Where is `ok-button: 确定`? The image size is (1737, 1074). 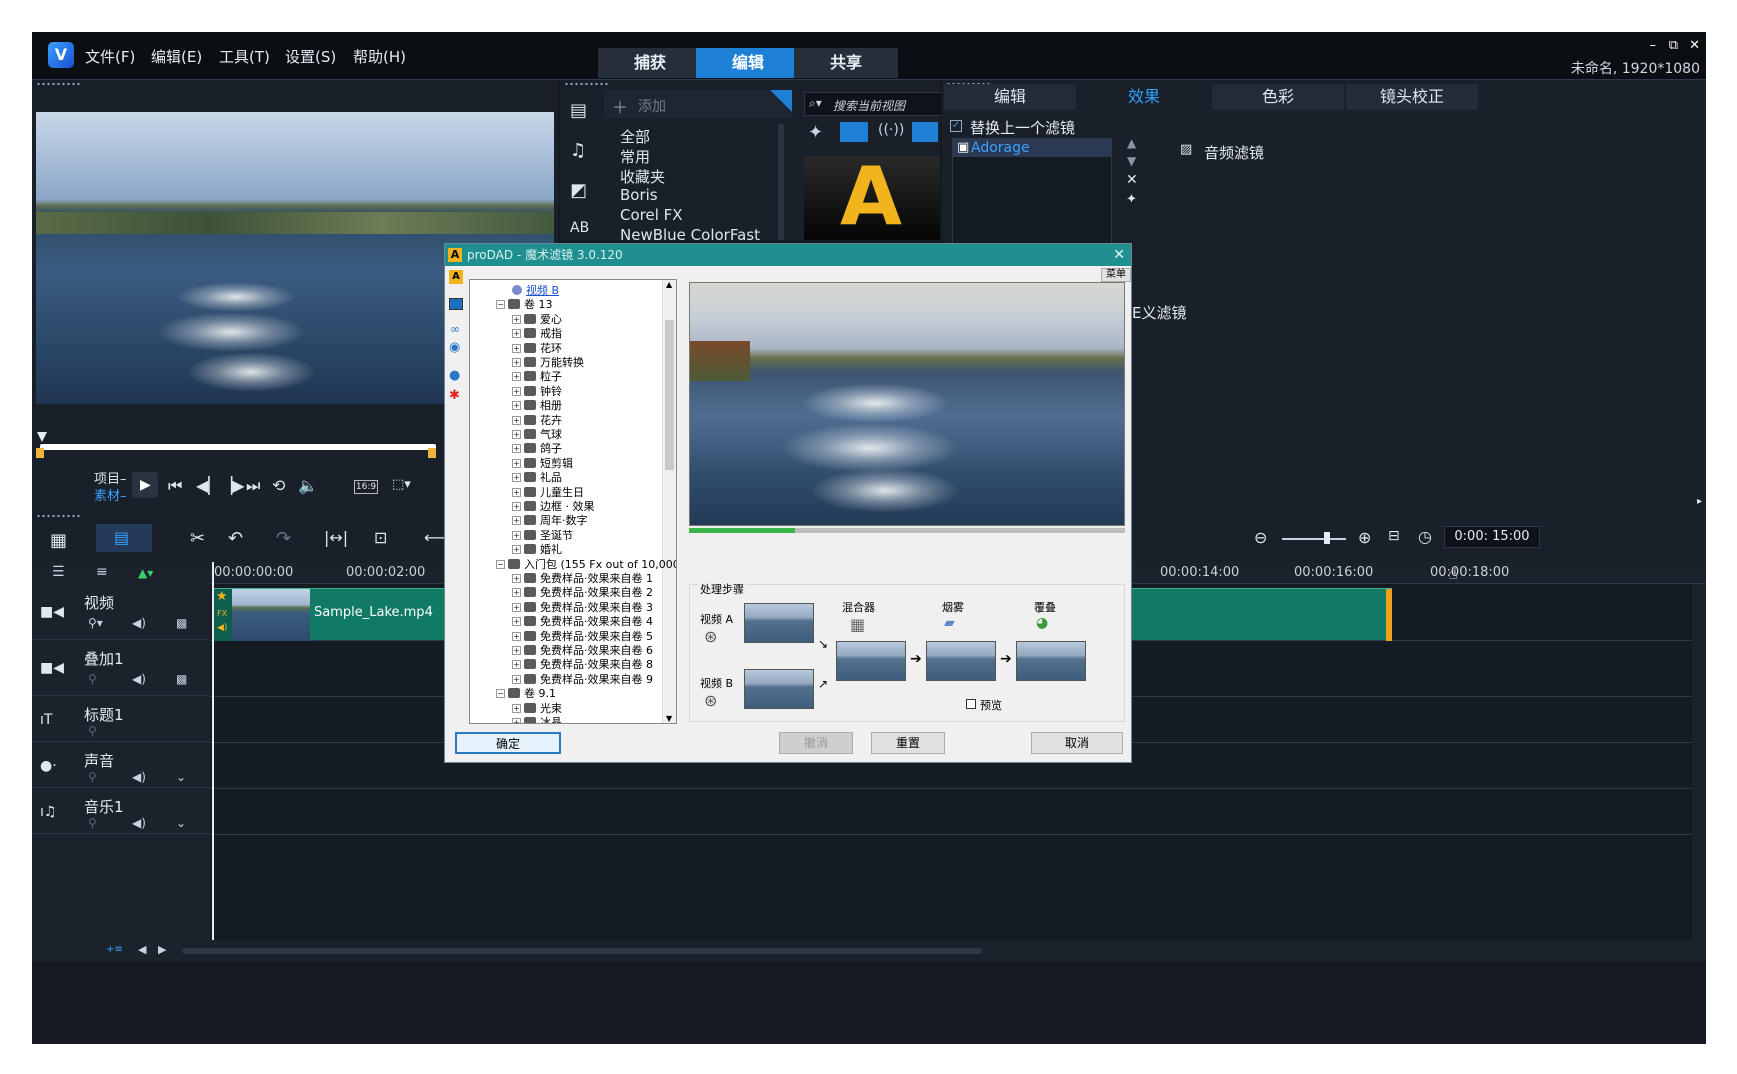
ok-button: 确定 is located at coordinates (508, 743).